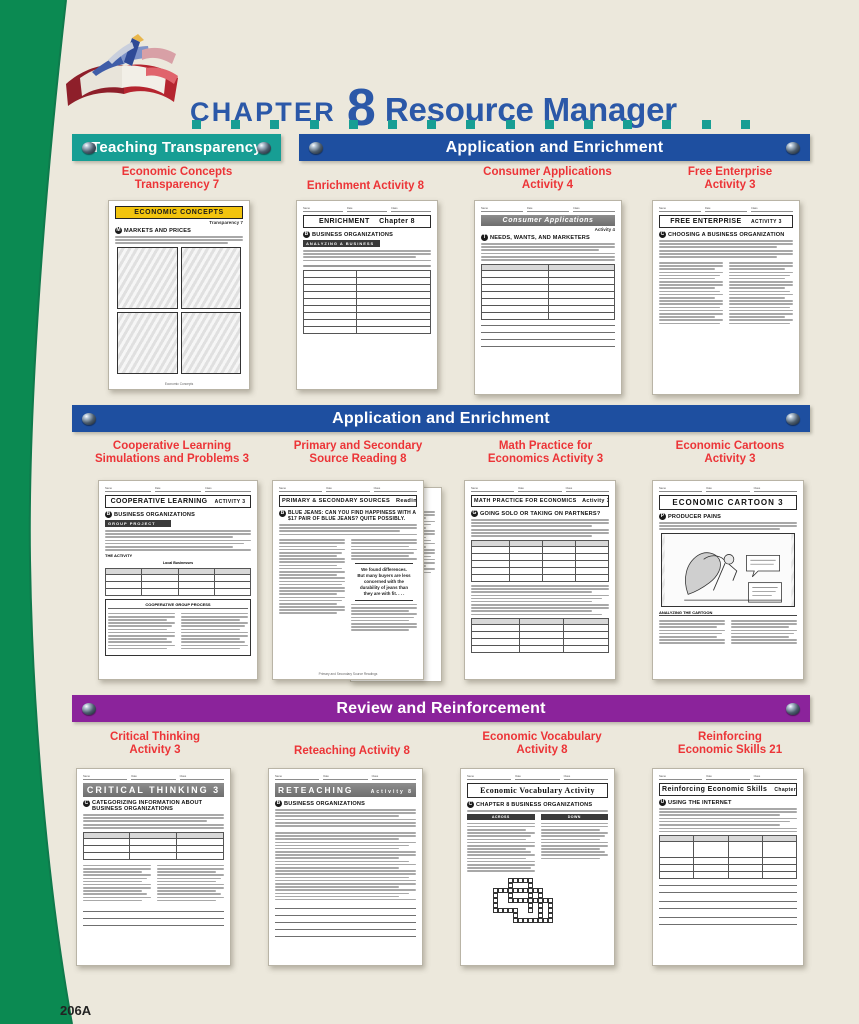 The height and width of the screenshot is (1024, 859). What do you see at coordinates (345, 790) in the screenshot?
I see `worksheet-banner: RETEACHING Activity 8` at bounding box center [345, 790].